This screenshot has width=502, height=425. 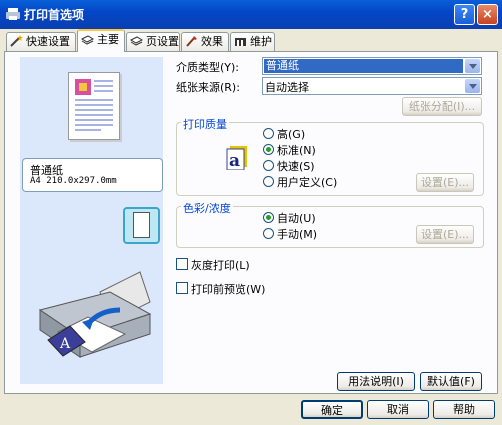 I want to click on color-intensity-title: 色彩/浓度, so click(x=207, y=208).